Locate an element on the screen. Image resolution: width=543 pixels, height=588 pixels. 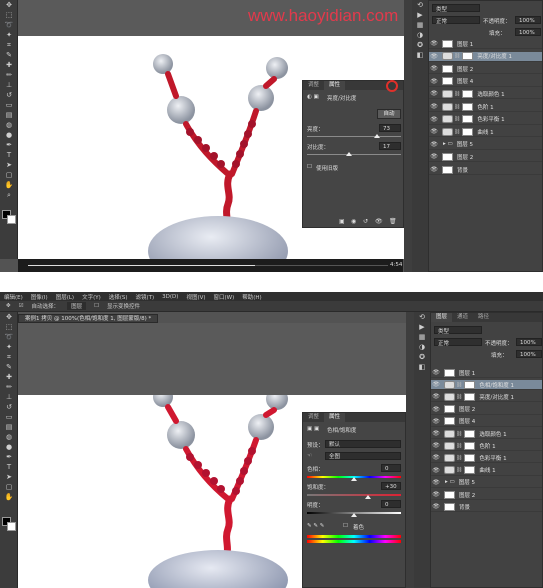
menu-item: 选择(S) is located at coordinates (118, 297).